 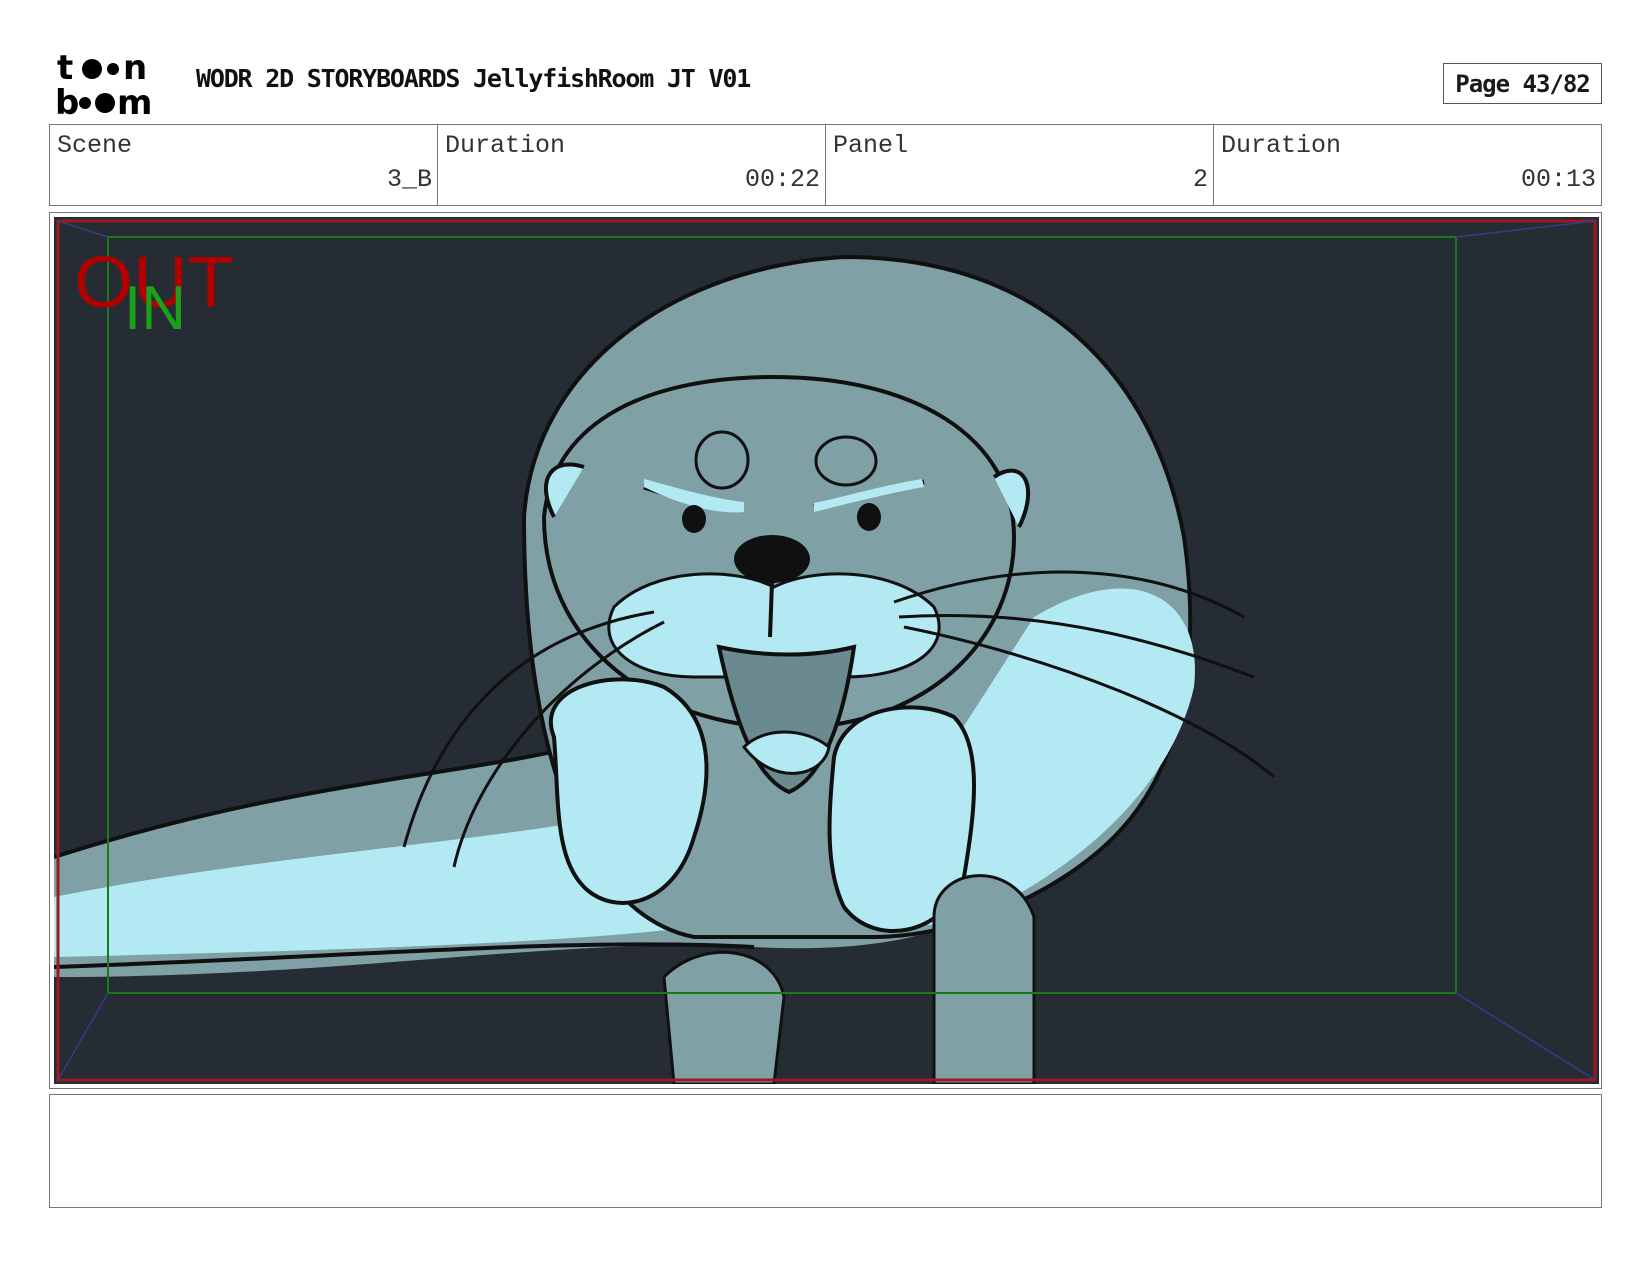 I want to click on panel-label: Panel, so click(x=871, y=145).